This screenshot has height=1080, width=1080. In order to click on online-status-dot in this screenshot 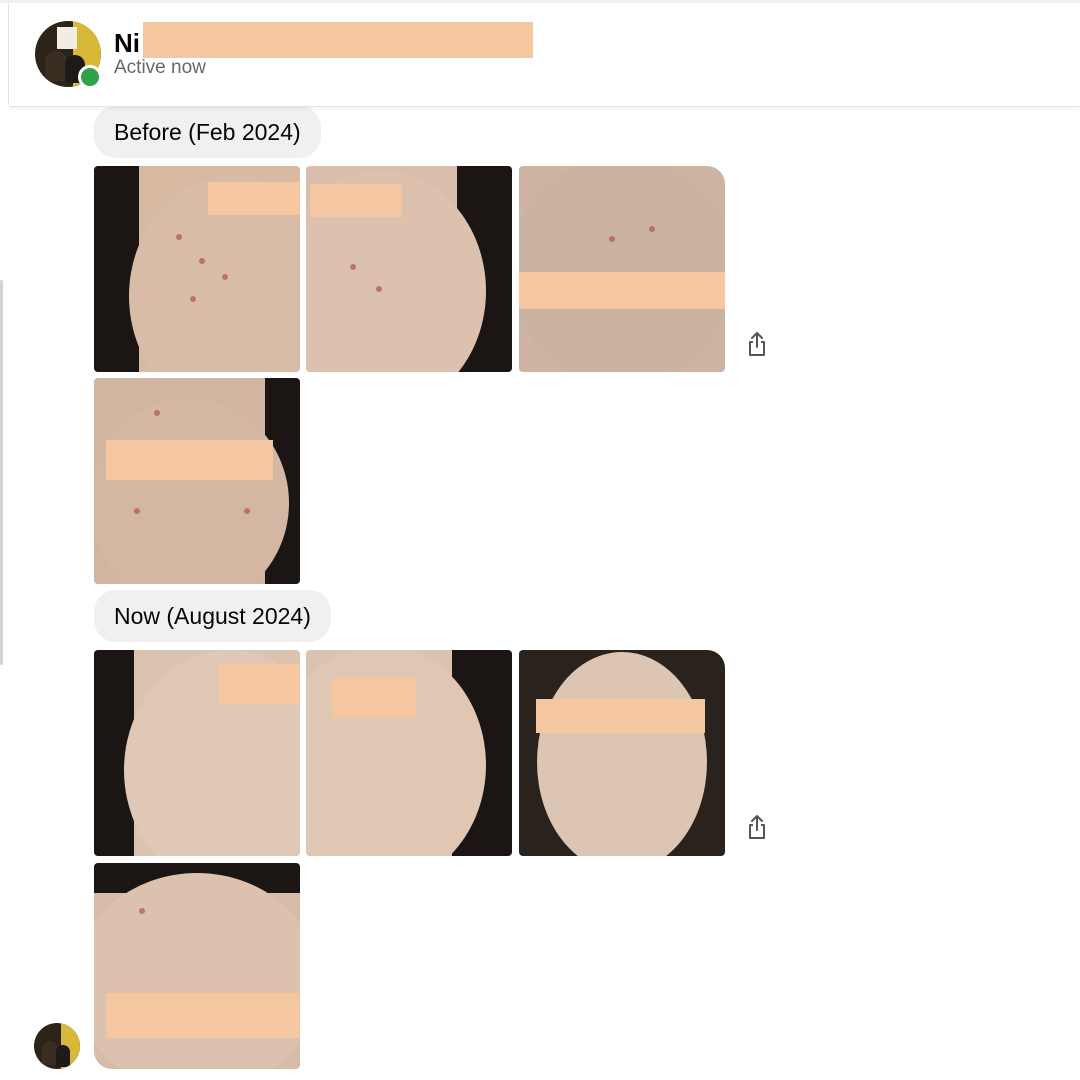, I will do `click(90, 77)`.